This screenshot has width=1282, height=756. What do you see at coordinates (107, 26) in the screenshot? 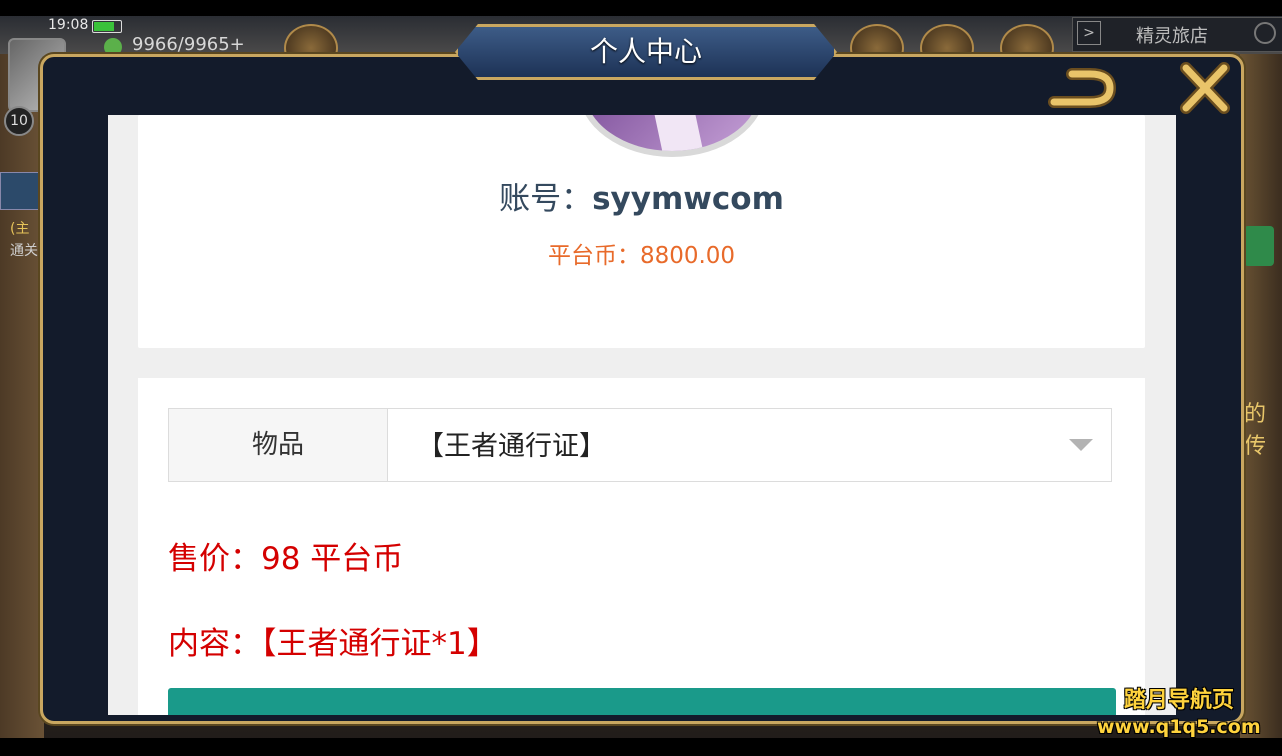
I see `battery-icon` at bounding box center [107, 26].